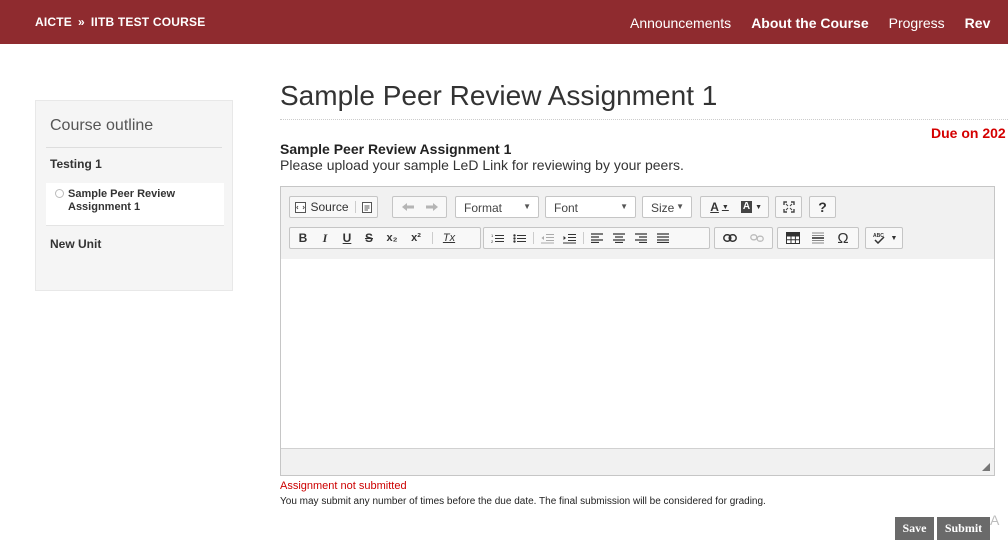 Image resolution: width=1008 pixels, height=540 pixels. What do you see at coordinates (917, 23) in the screenshot?
I see `nav-progress: Progress` at bounding box center [917, 23].